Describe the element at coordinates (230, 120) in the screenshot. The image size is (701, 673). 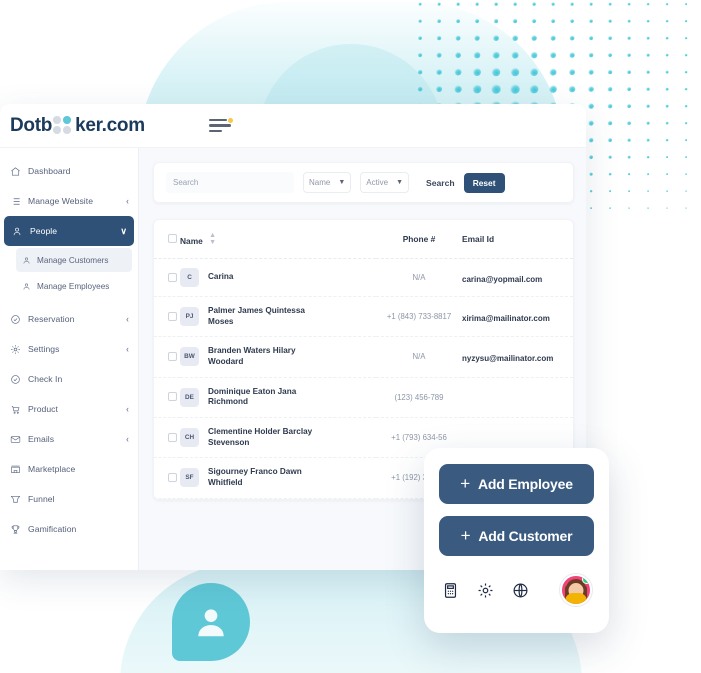
I see `notification-dot` at that location.